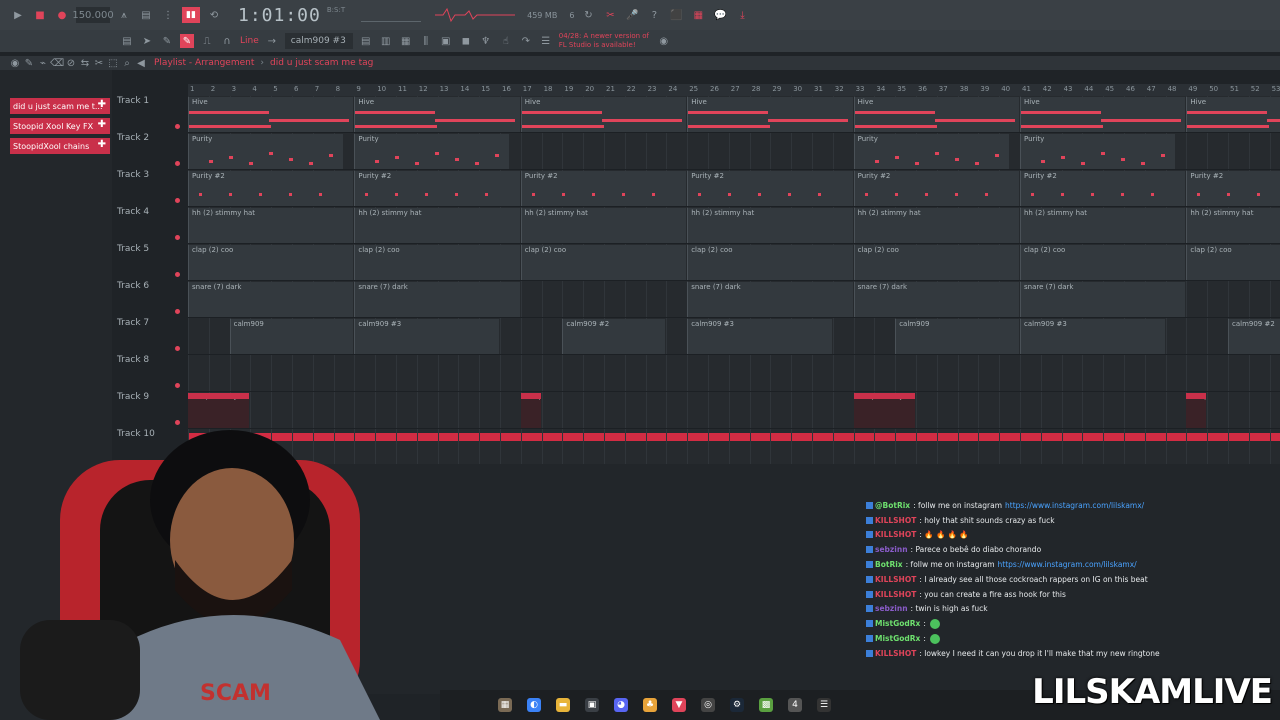 This screenshot has width=1280, height=720. What do you see at coordinates (676, 15) in the screenshot?
I see `plugin-icon: ⬛` at bounding box center [676, 15].